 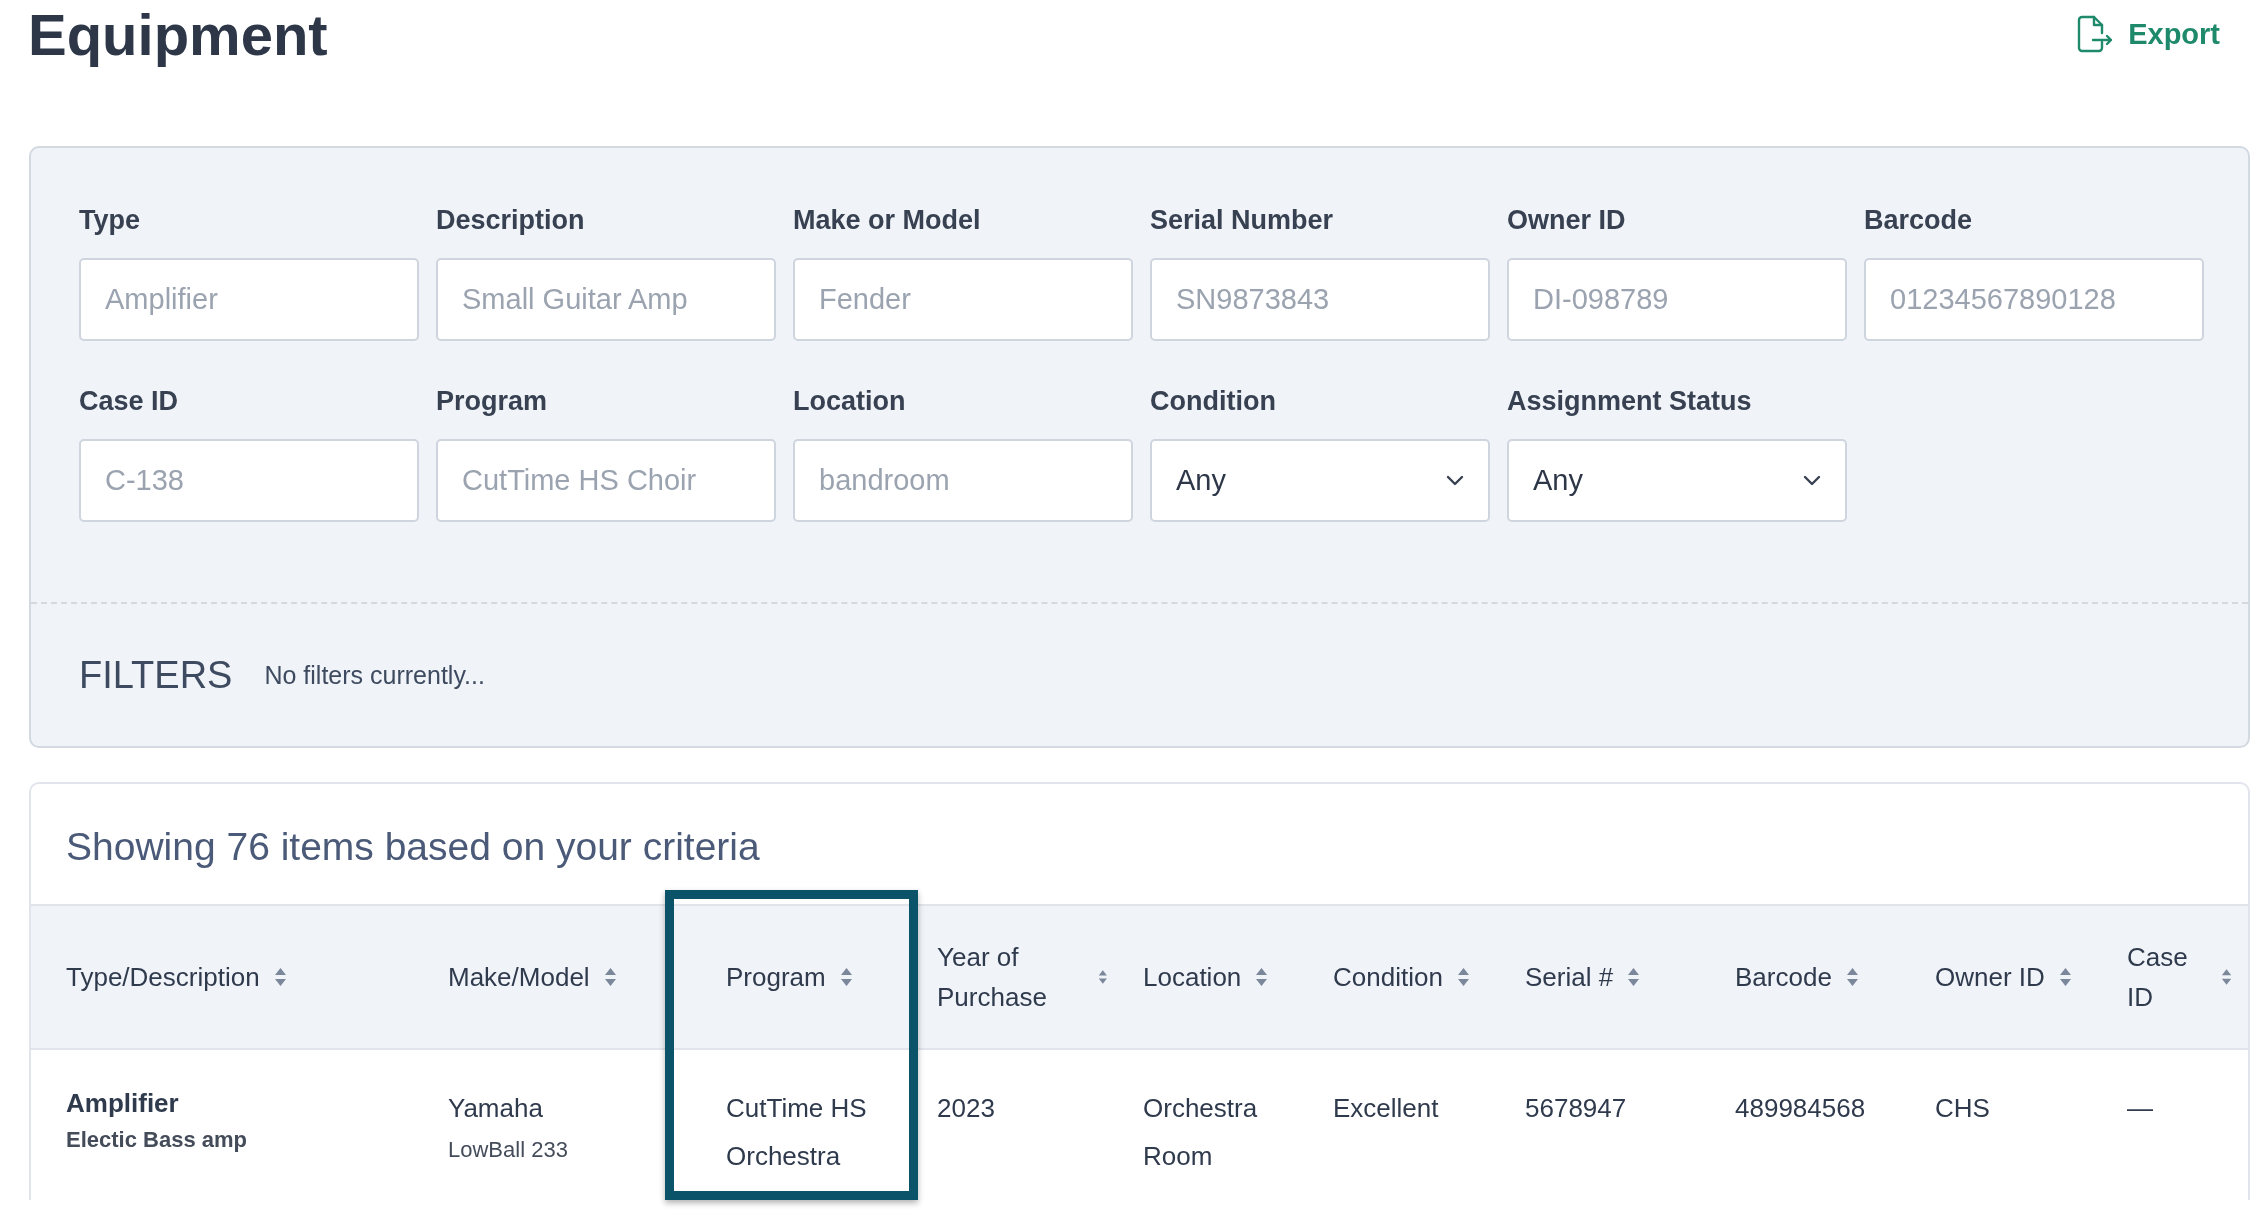 What do you see at coordinates (238, 977) in the screenshot?
I see `column-header: Type/Description` at bounding box center [238, 977].